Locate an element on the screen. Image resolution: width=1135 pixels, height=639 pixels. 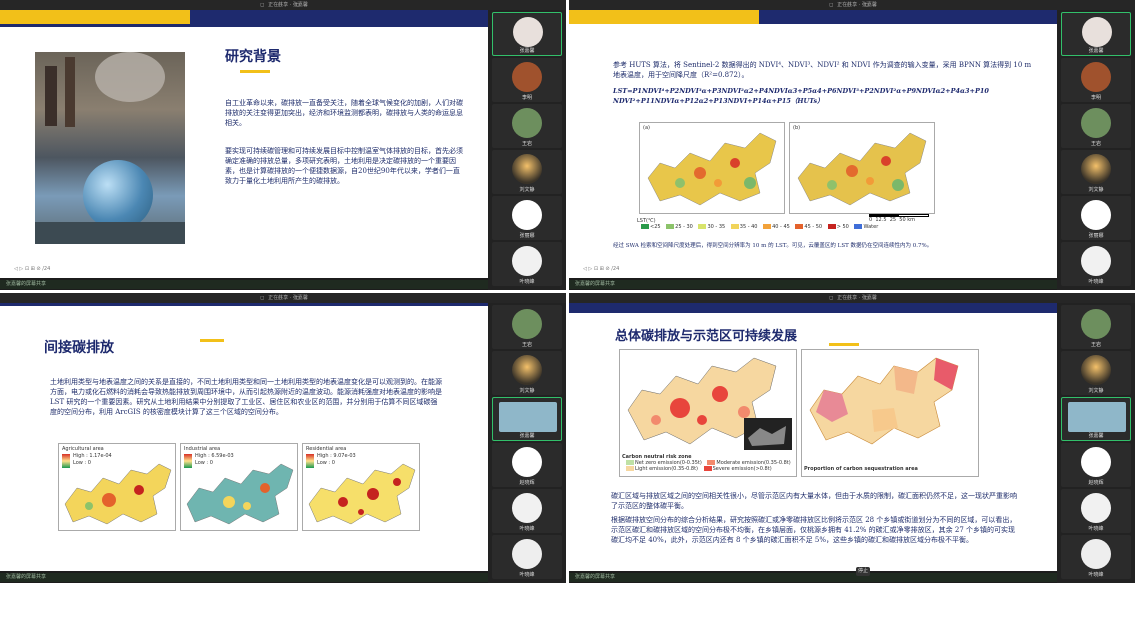
map-high: High : 6.59e-03 is located at coordinates (214, 456).